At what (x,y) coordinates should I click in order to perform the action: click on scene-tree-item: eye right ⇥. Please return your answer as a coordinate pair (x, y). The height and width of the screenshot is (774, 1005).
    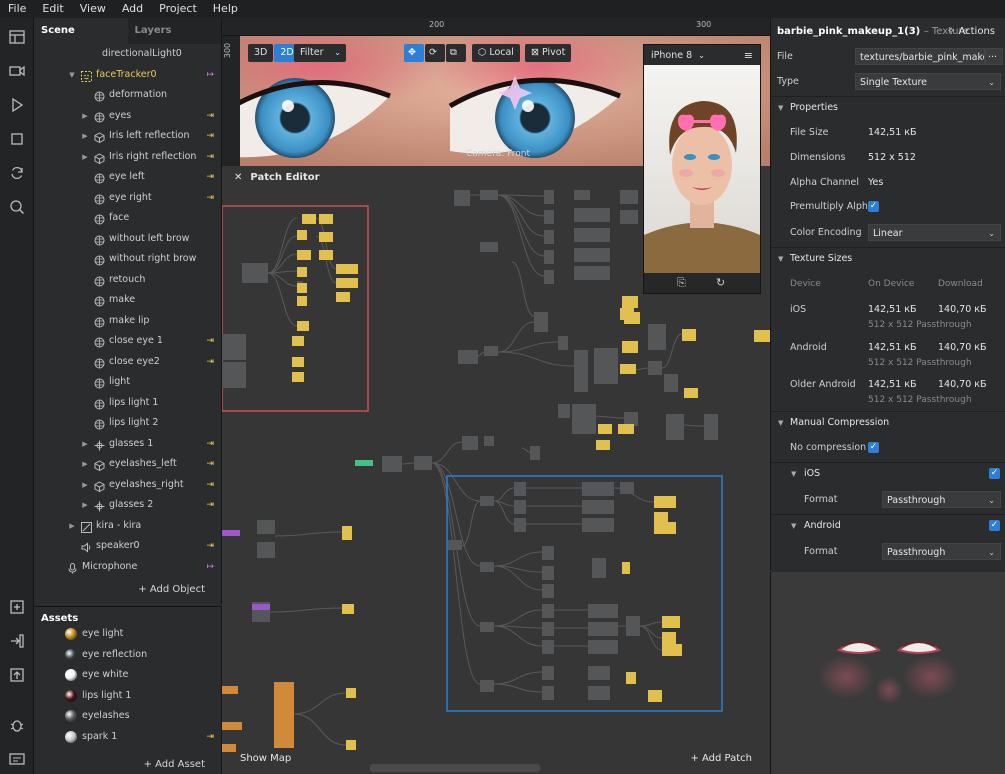
    Looking at the image, I should click on (128, 198).